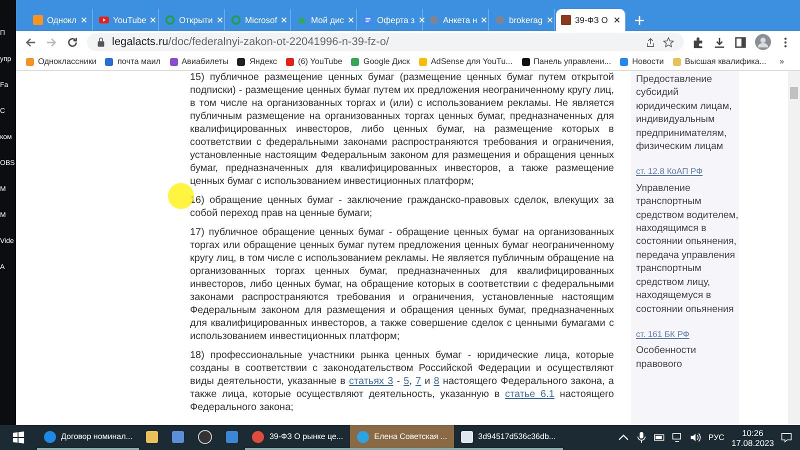  What do you see at coordinates (678, 437) in the screenshot?
I see `network-icon` at bounding box center [678, 437].